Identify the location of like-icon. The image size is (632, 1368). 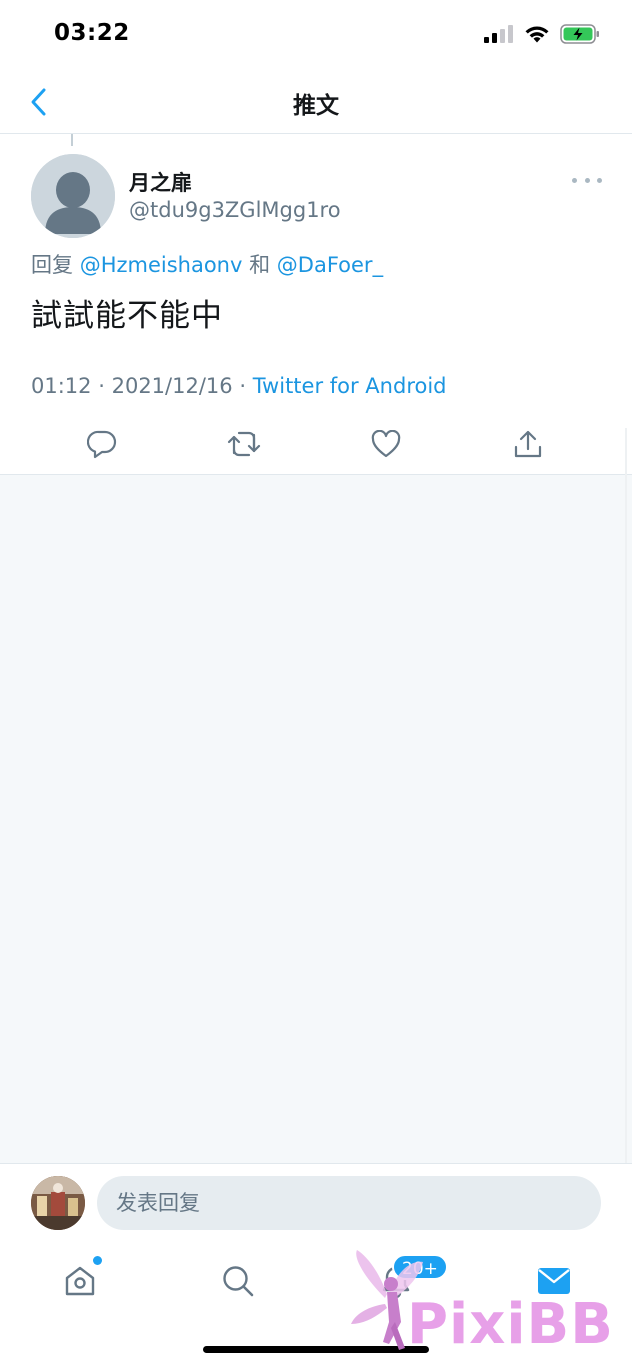
(386, 444).